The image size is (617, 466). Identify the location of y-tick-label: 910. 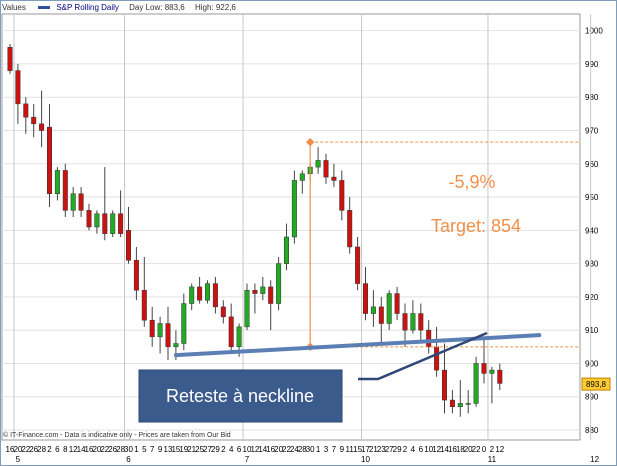
(592, 330).